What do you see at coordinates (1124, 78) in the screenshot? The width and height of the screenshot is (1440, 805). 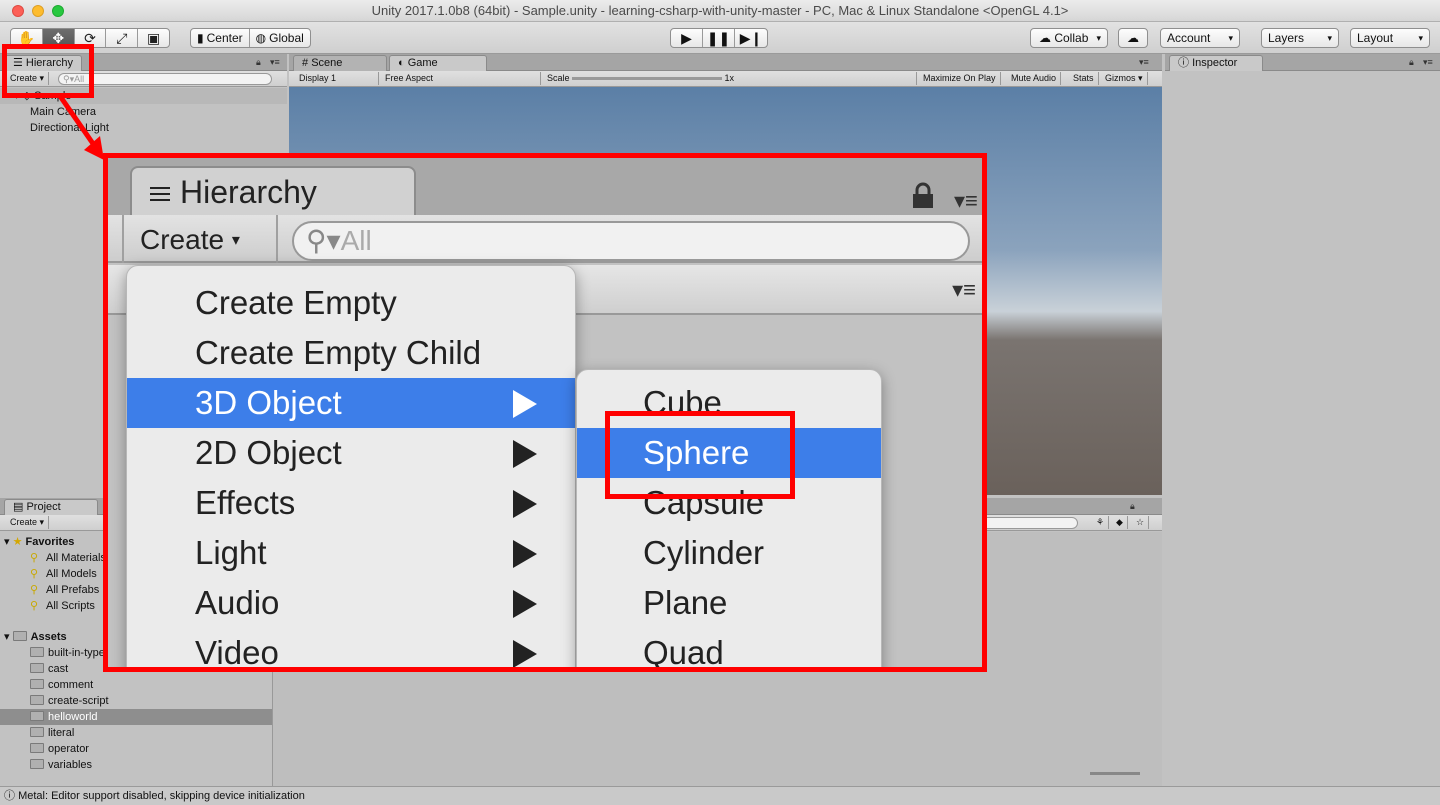 I see `gizmos-dropdown: Gizmos ▾` at bounding box center [1124, 78].